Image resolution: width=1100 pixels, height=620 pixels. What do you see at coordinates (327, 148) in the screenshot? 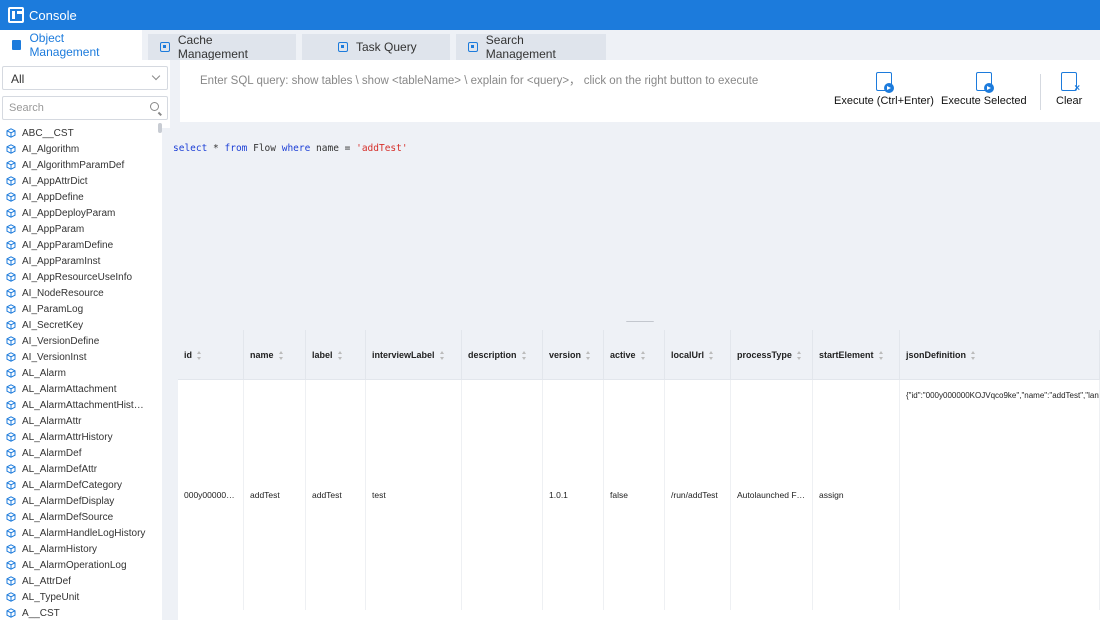
I see `token-field: name` at bounding box center [327, 148].